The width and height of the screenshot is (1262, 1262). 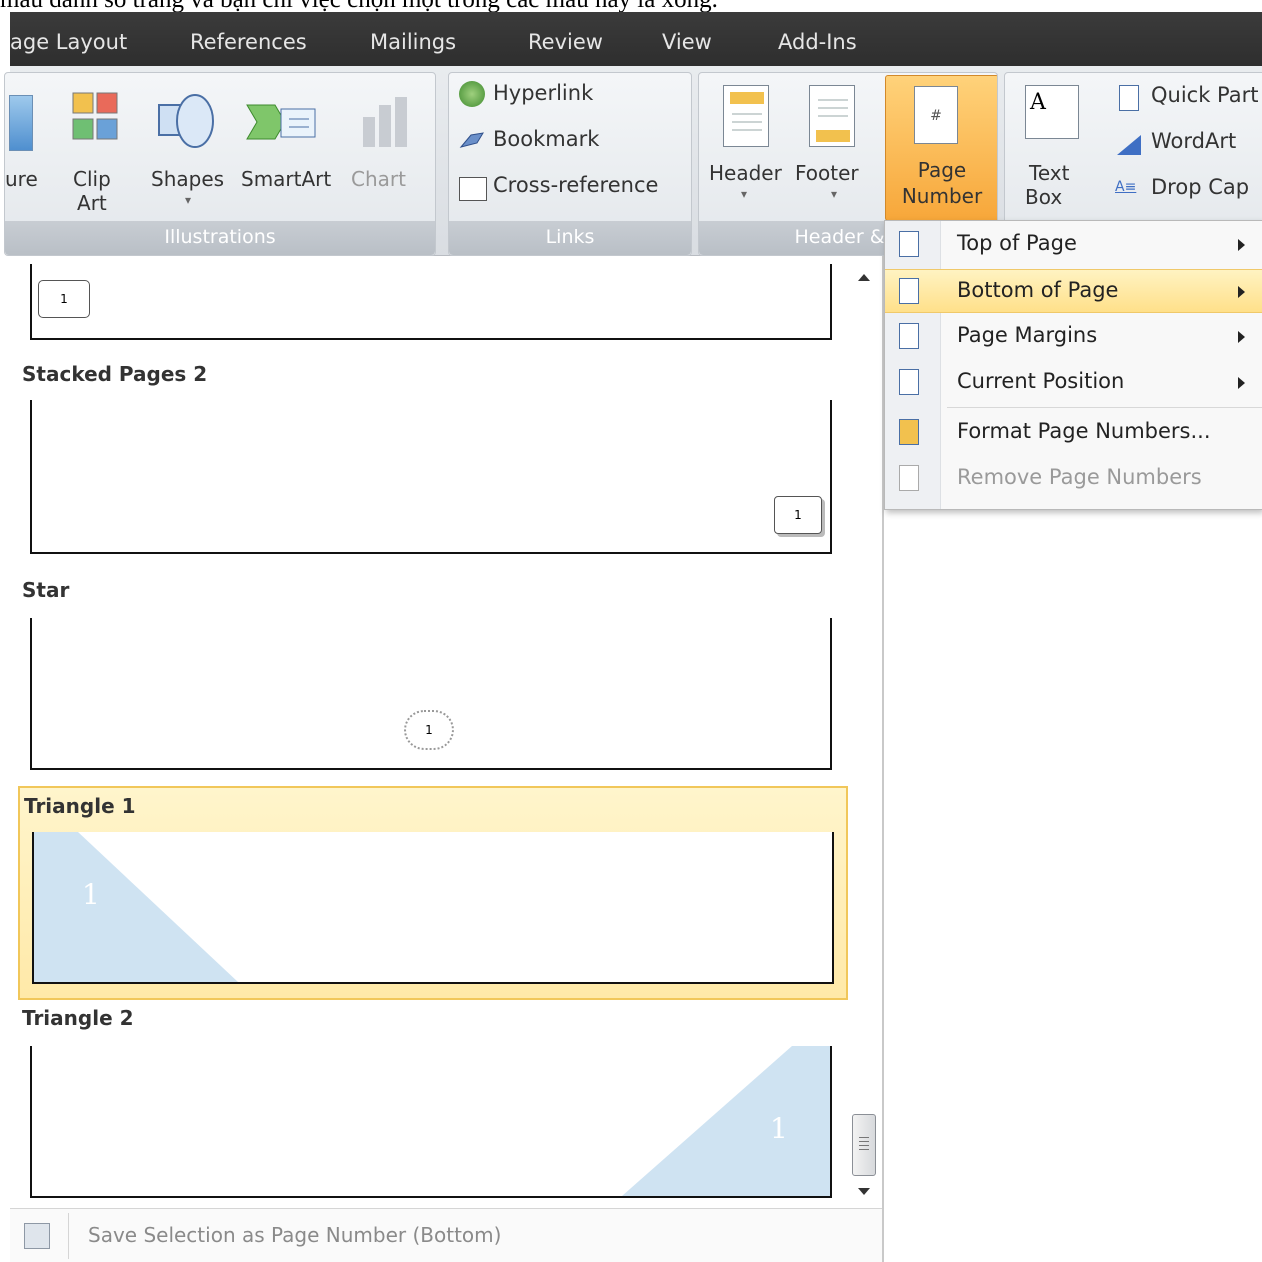 What do you see at coordinates (388, 122) in the screenshot?
I see `chart-icon` at bounding box center [388, 122].